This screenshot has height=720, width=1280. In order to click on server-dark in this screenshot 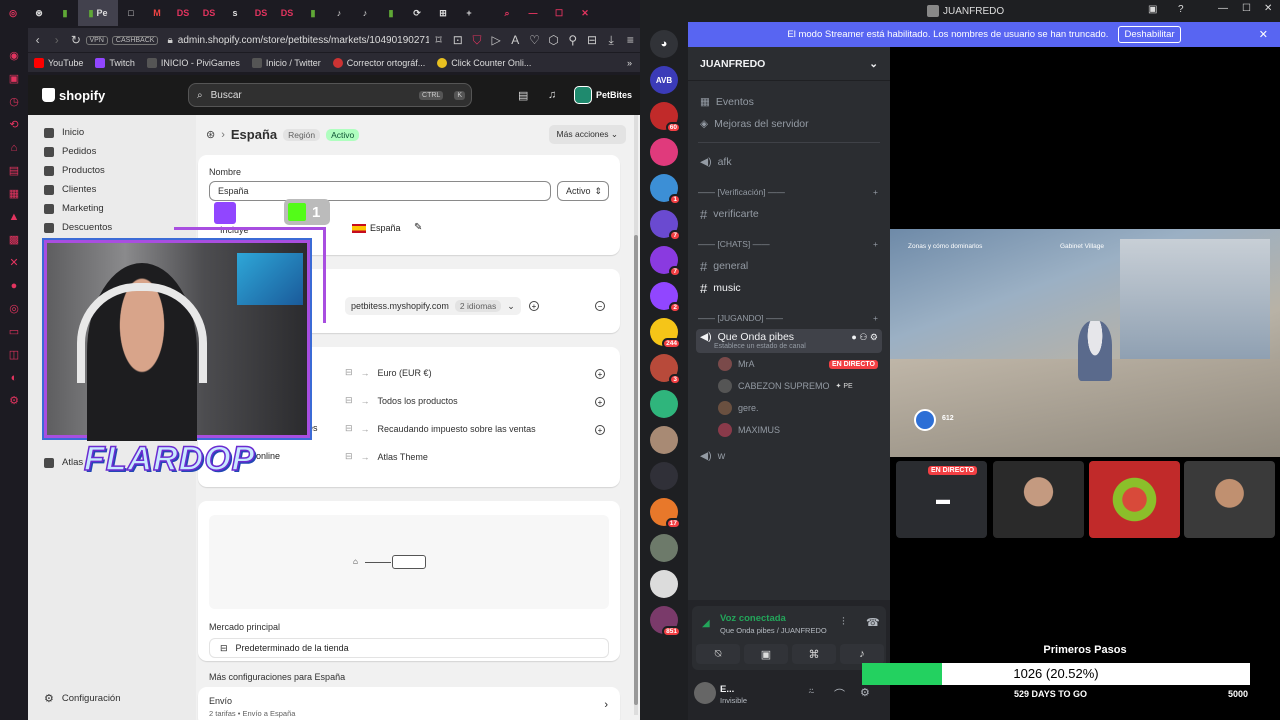, I will do `click(664, 476)`.